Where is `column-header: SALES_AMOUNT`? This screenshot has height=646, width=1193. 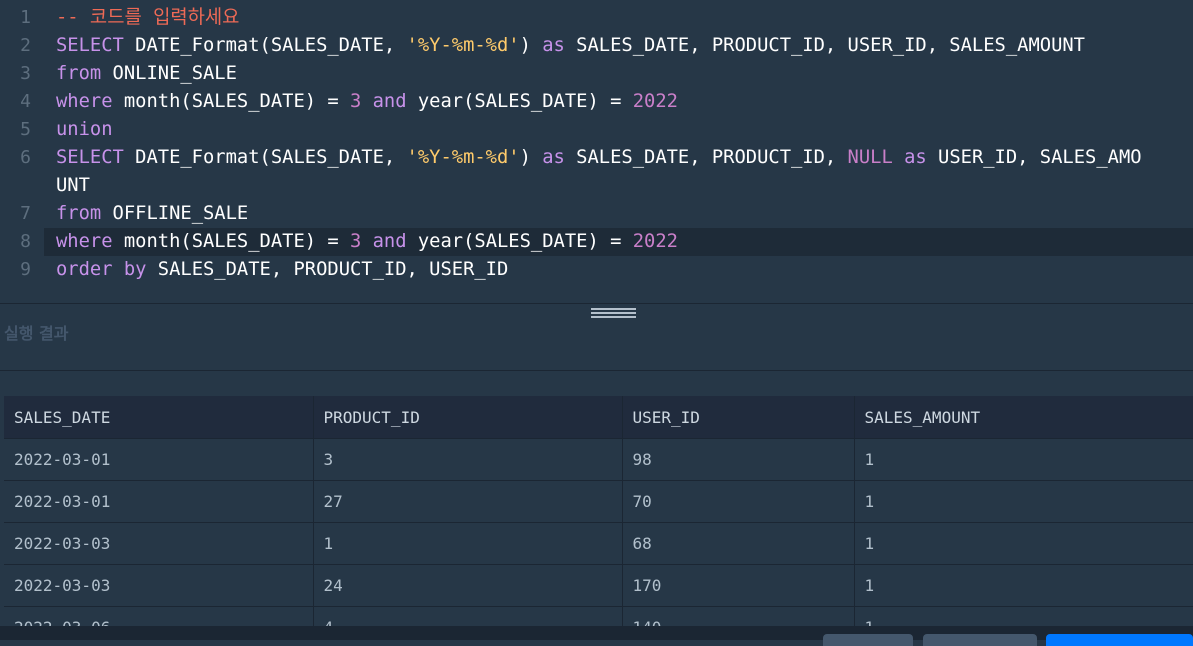
column-header: SALES_AMOUNT is located at coordinates (1023, 417).